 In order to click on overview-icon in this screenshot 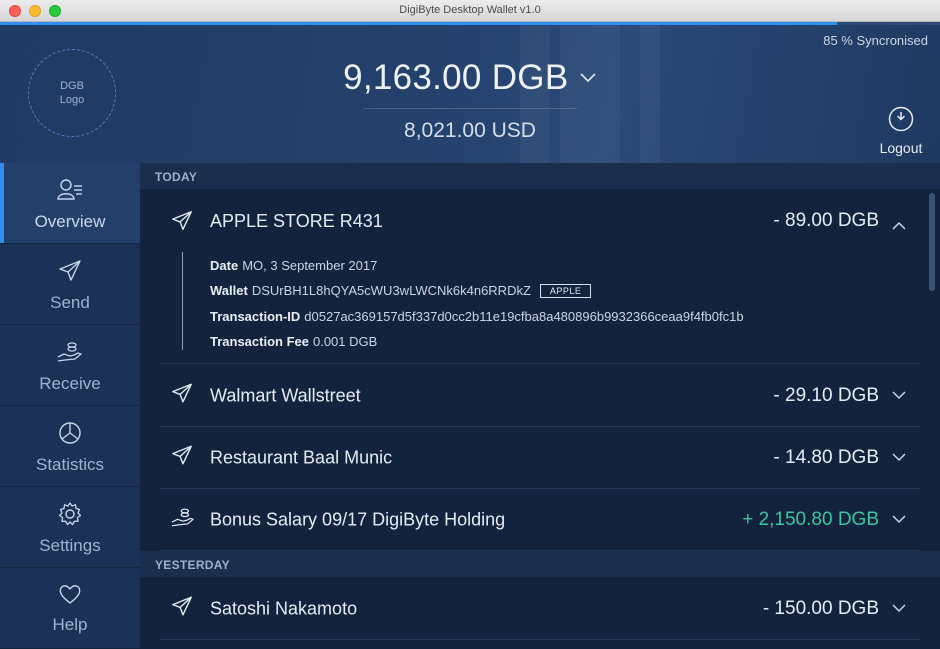, I will do `click(70, 192)`.